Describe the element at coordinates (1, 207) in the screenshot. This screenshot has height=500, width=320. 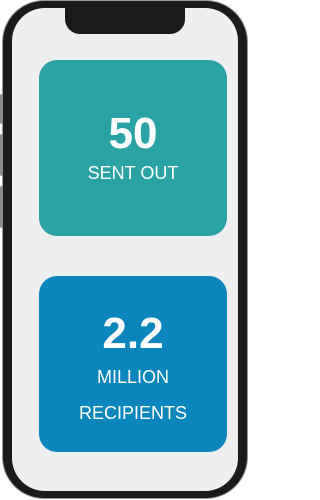
I see `phone-volume-down-button` at that location.